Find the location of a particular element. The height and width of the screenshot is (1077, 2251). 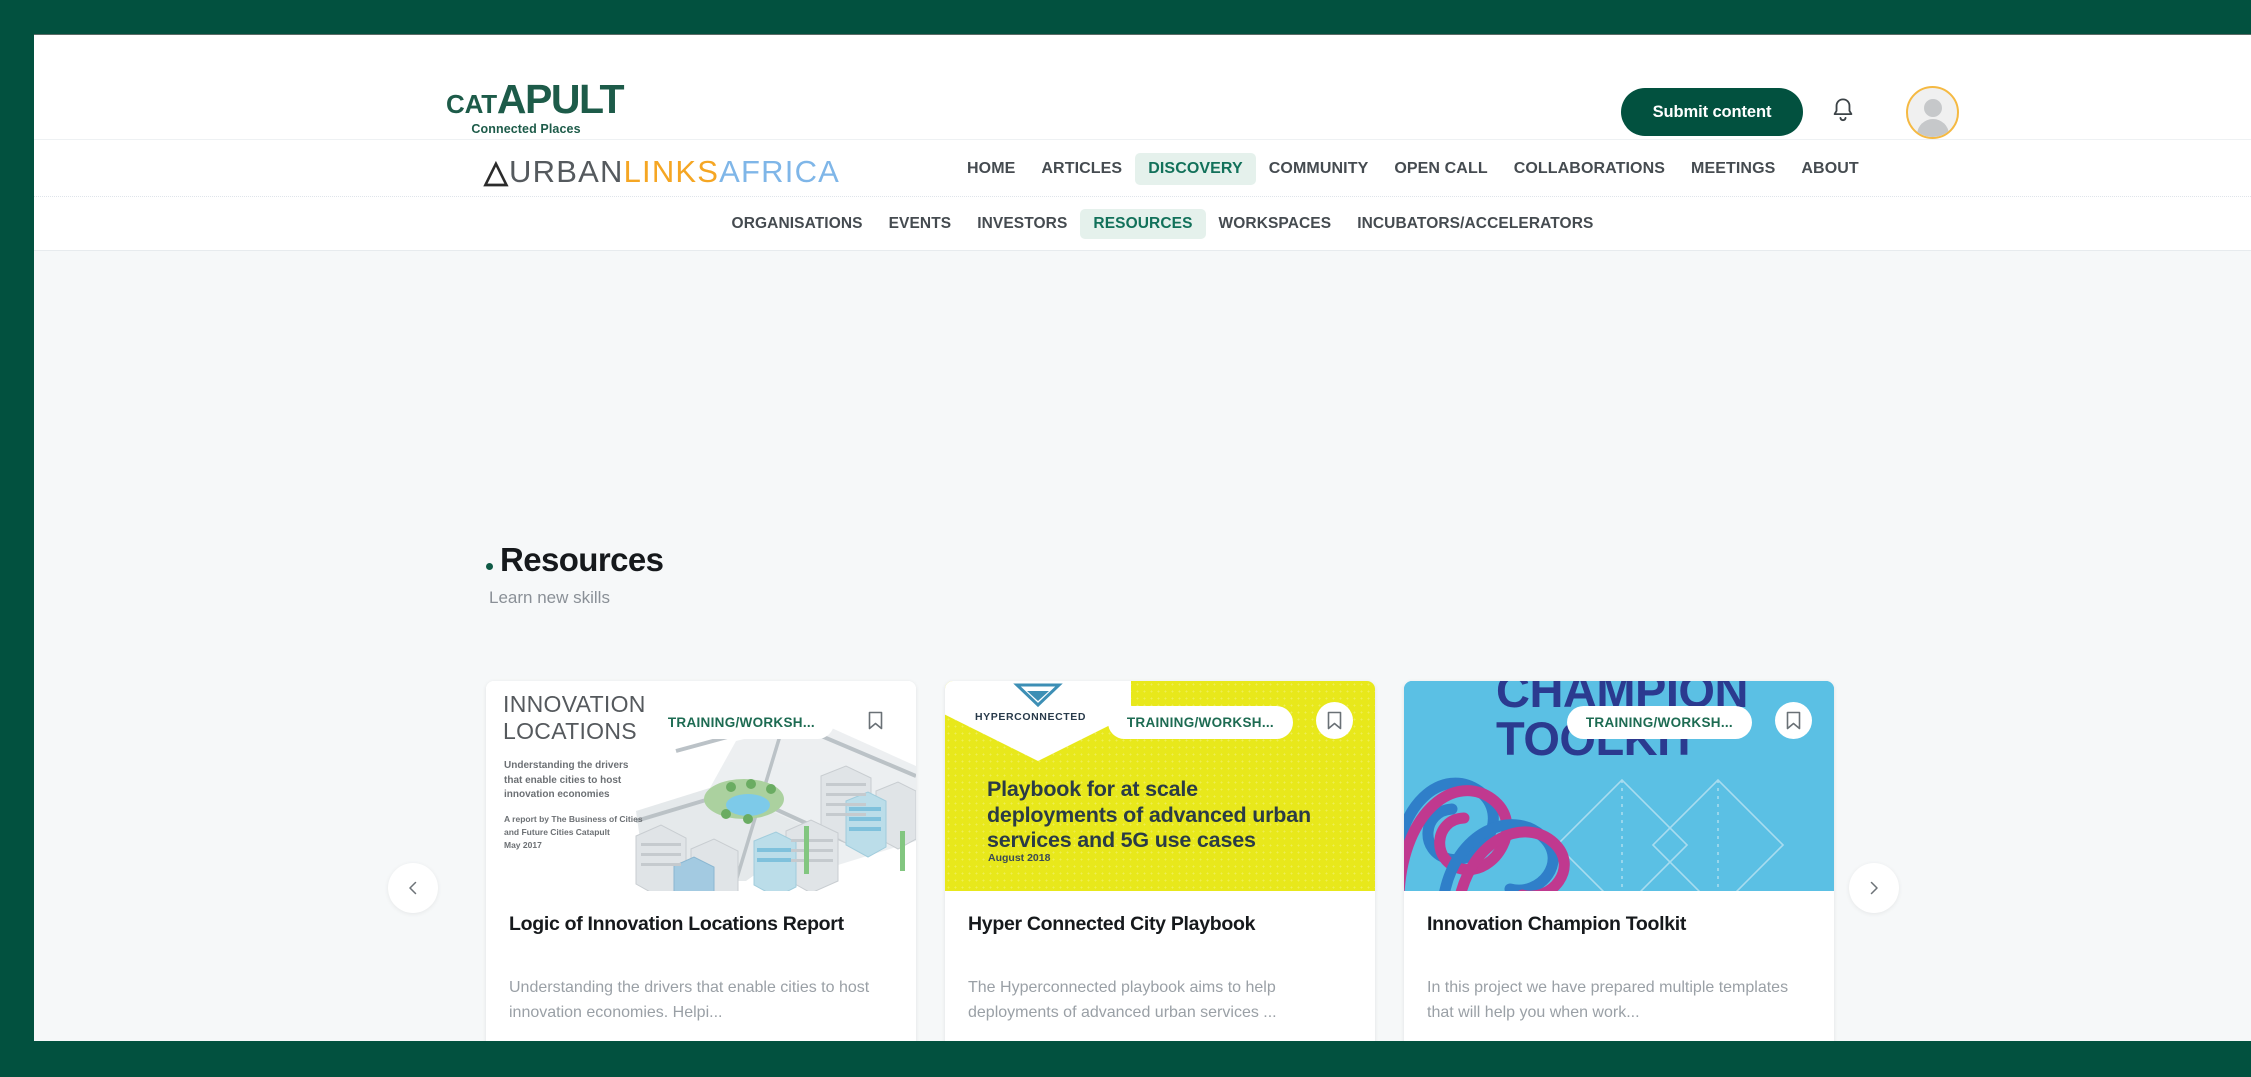

avatar-body-shape is located at coordinates (1932, 128).